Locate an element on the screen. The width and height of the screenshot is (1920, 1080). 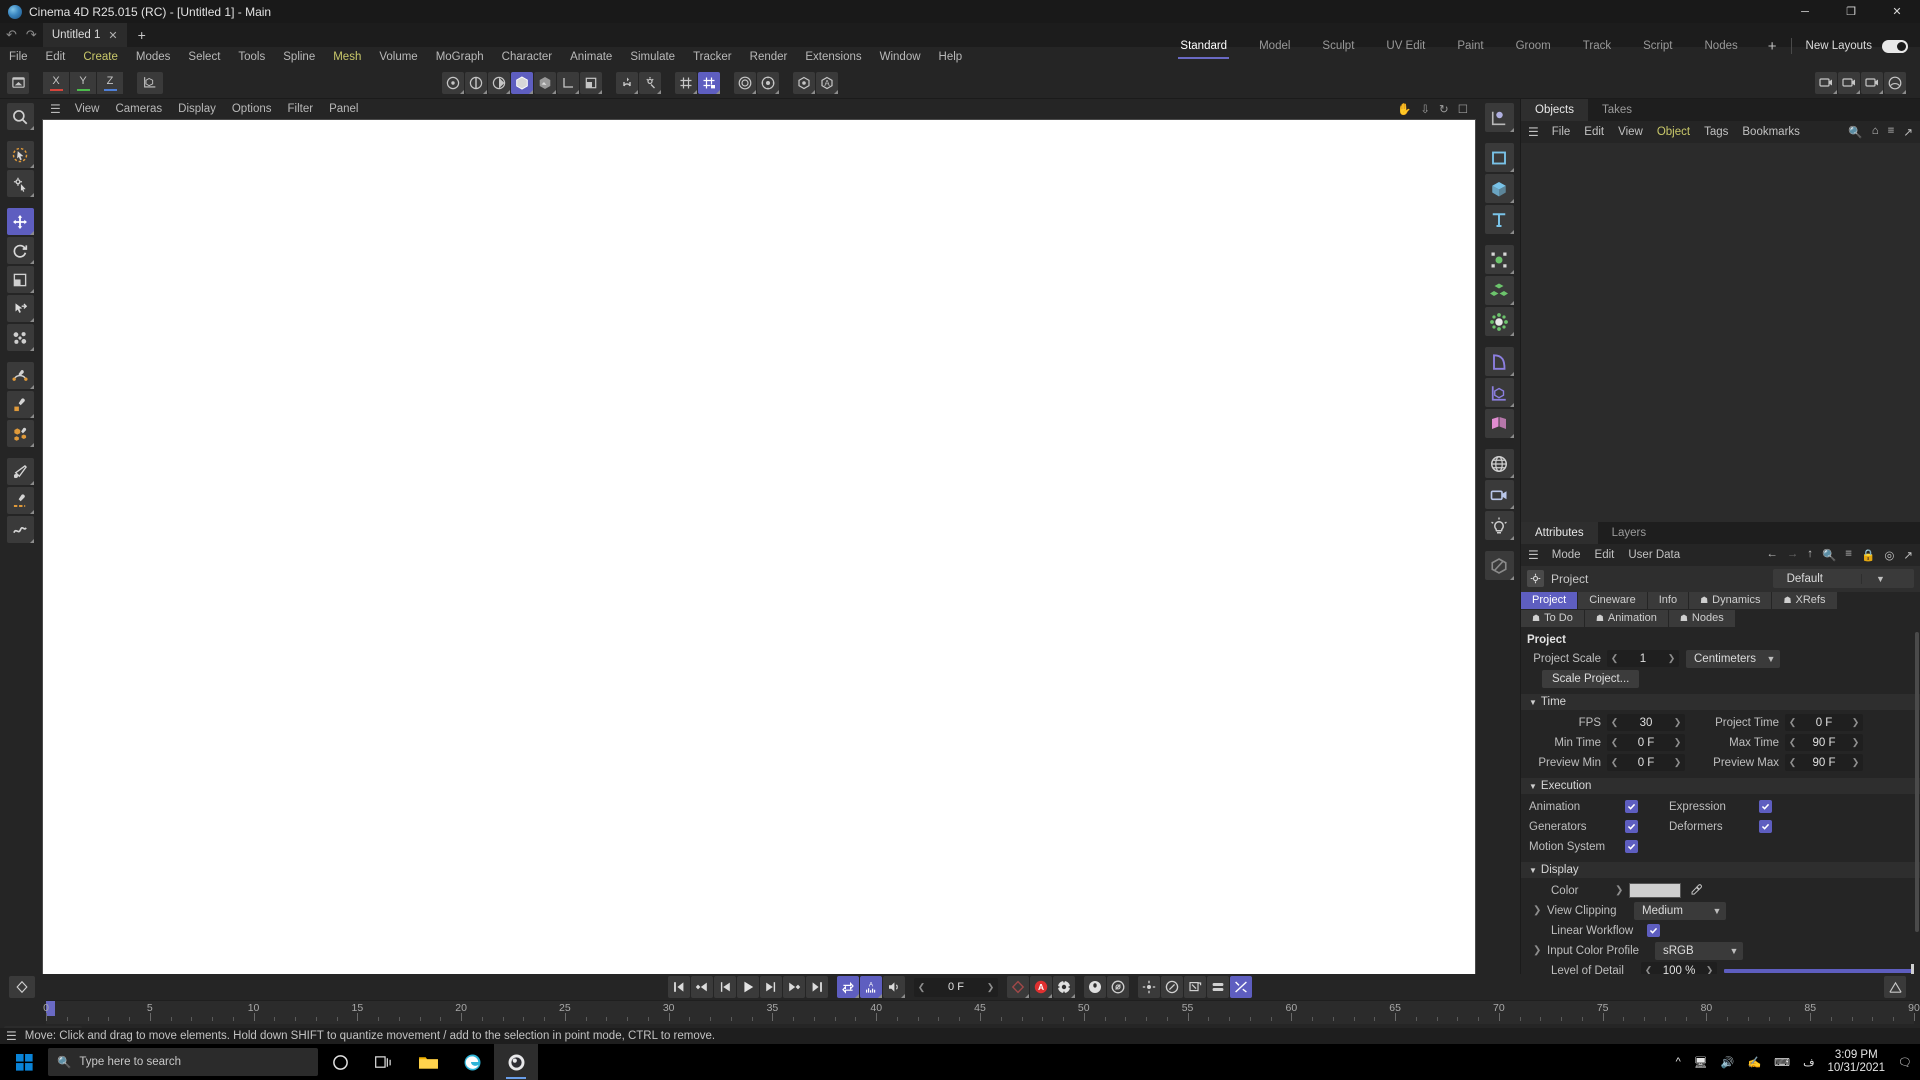
transform-tool is located at coordinates (20, 308).